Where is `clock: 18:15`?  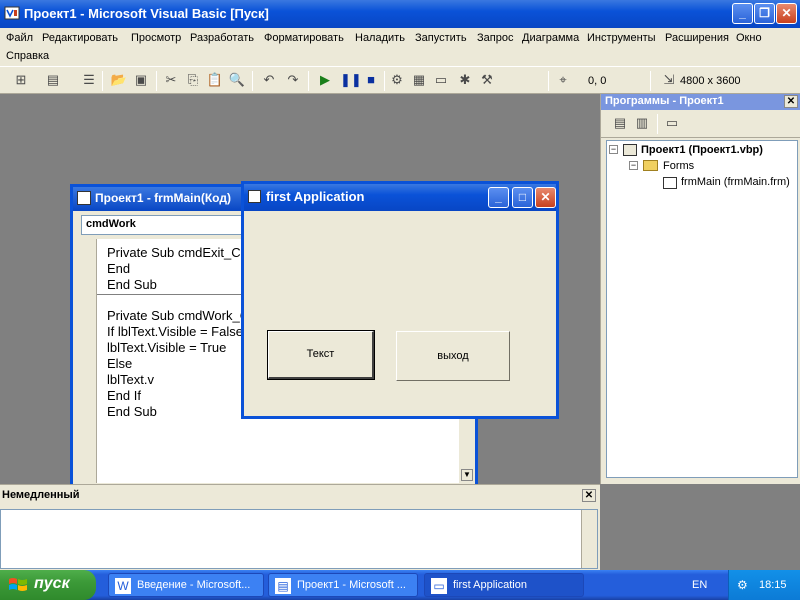 clock: 18:15 is located at coordinates (773, 585).